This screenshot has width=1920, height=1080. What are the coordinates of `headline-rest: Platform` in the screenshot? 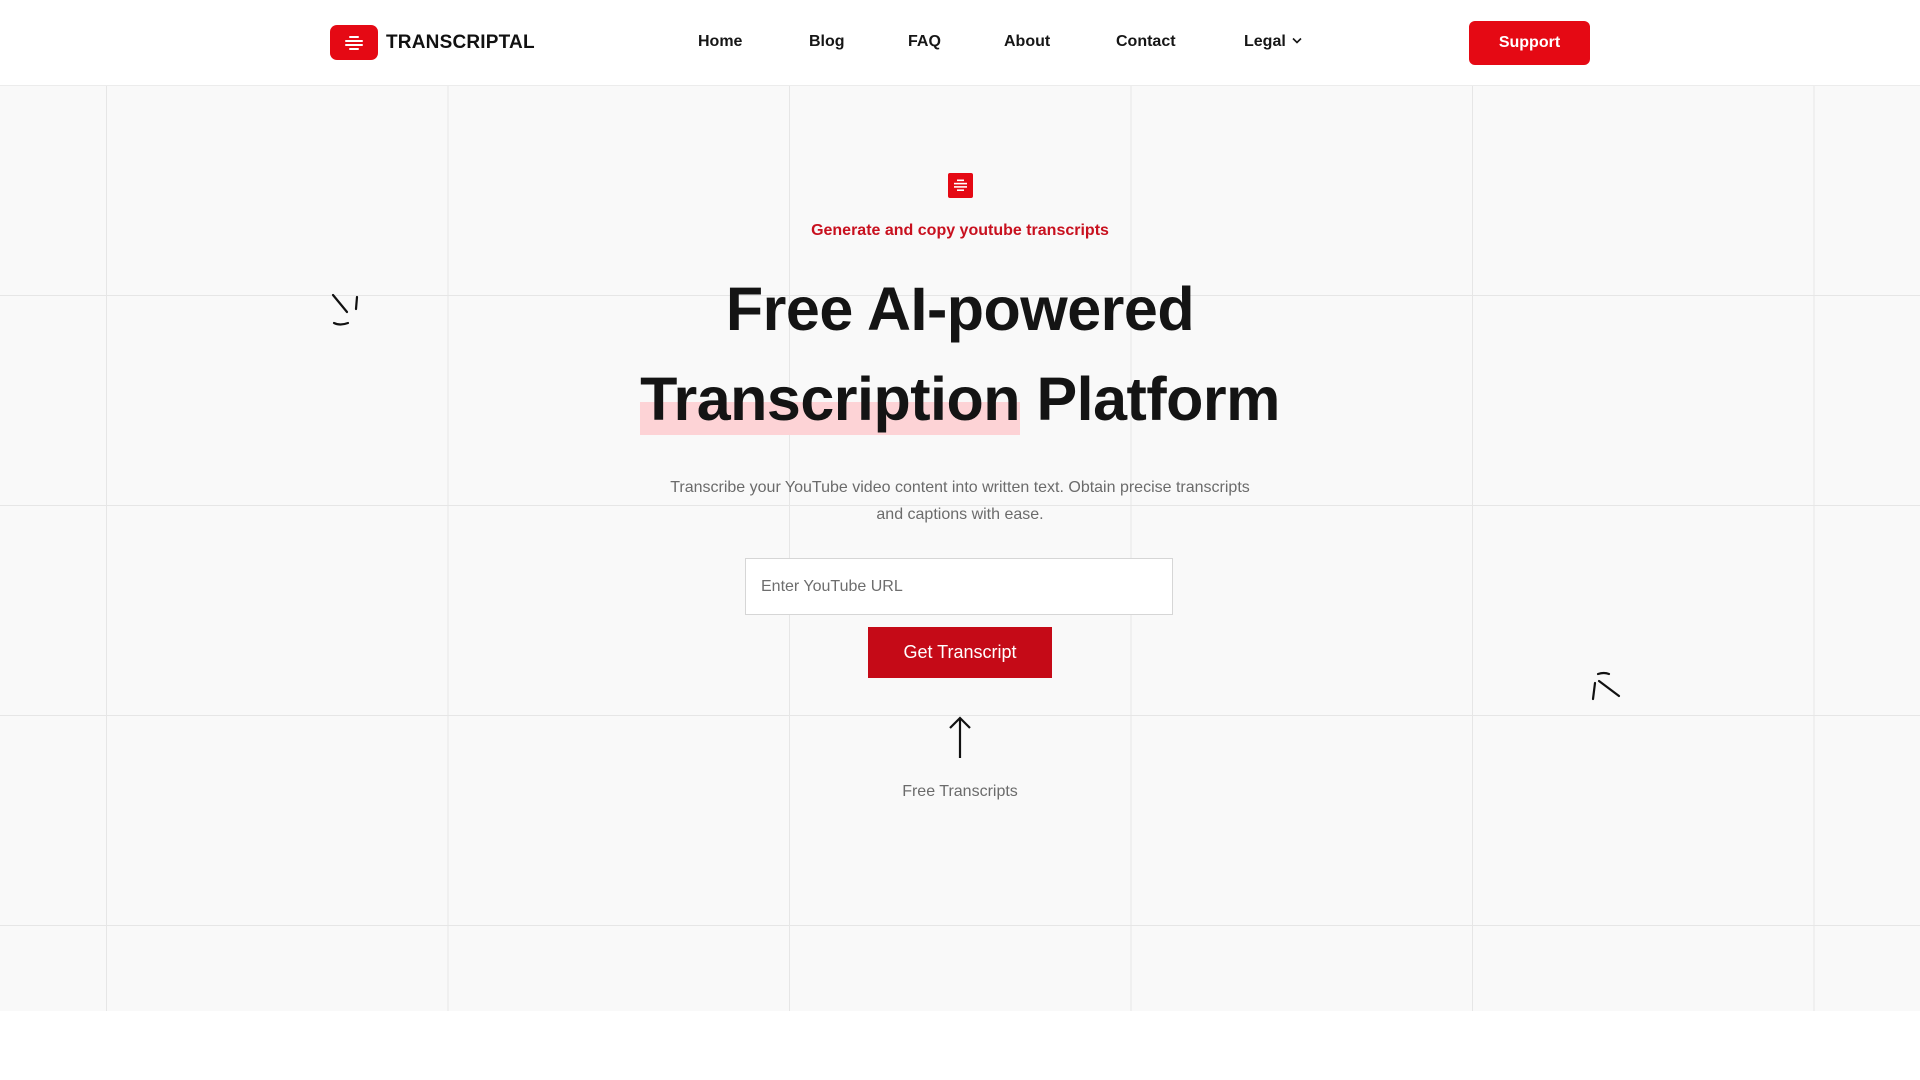 It's located at (1158, 399).